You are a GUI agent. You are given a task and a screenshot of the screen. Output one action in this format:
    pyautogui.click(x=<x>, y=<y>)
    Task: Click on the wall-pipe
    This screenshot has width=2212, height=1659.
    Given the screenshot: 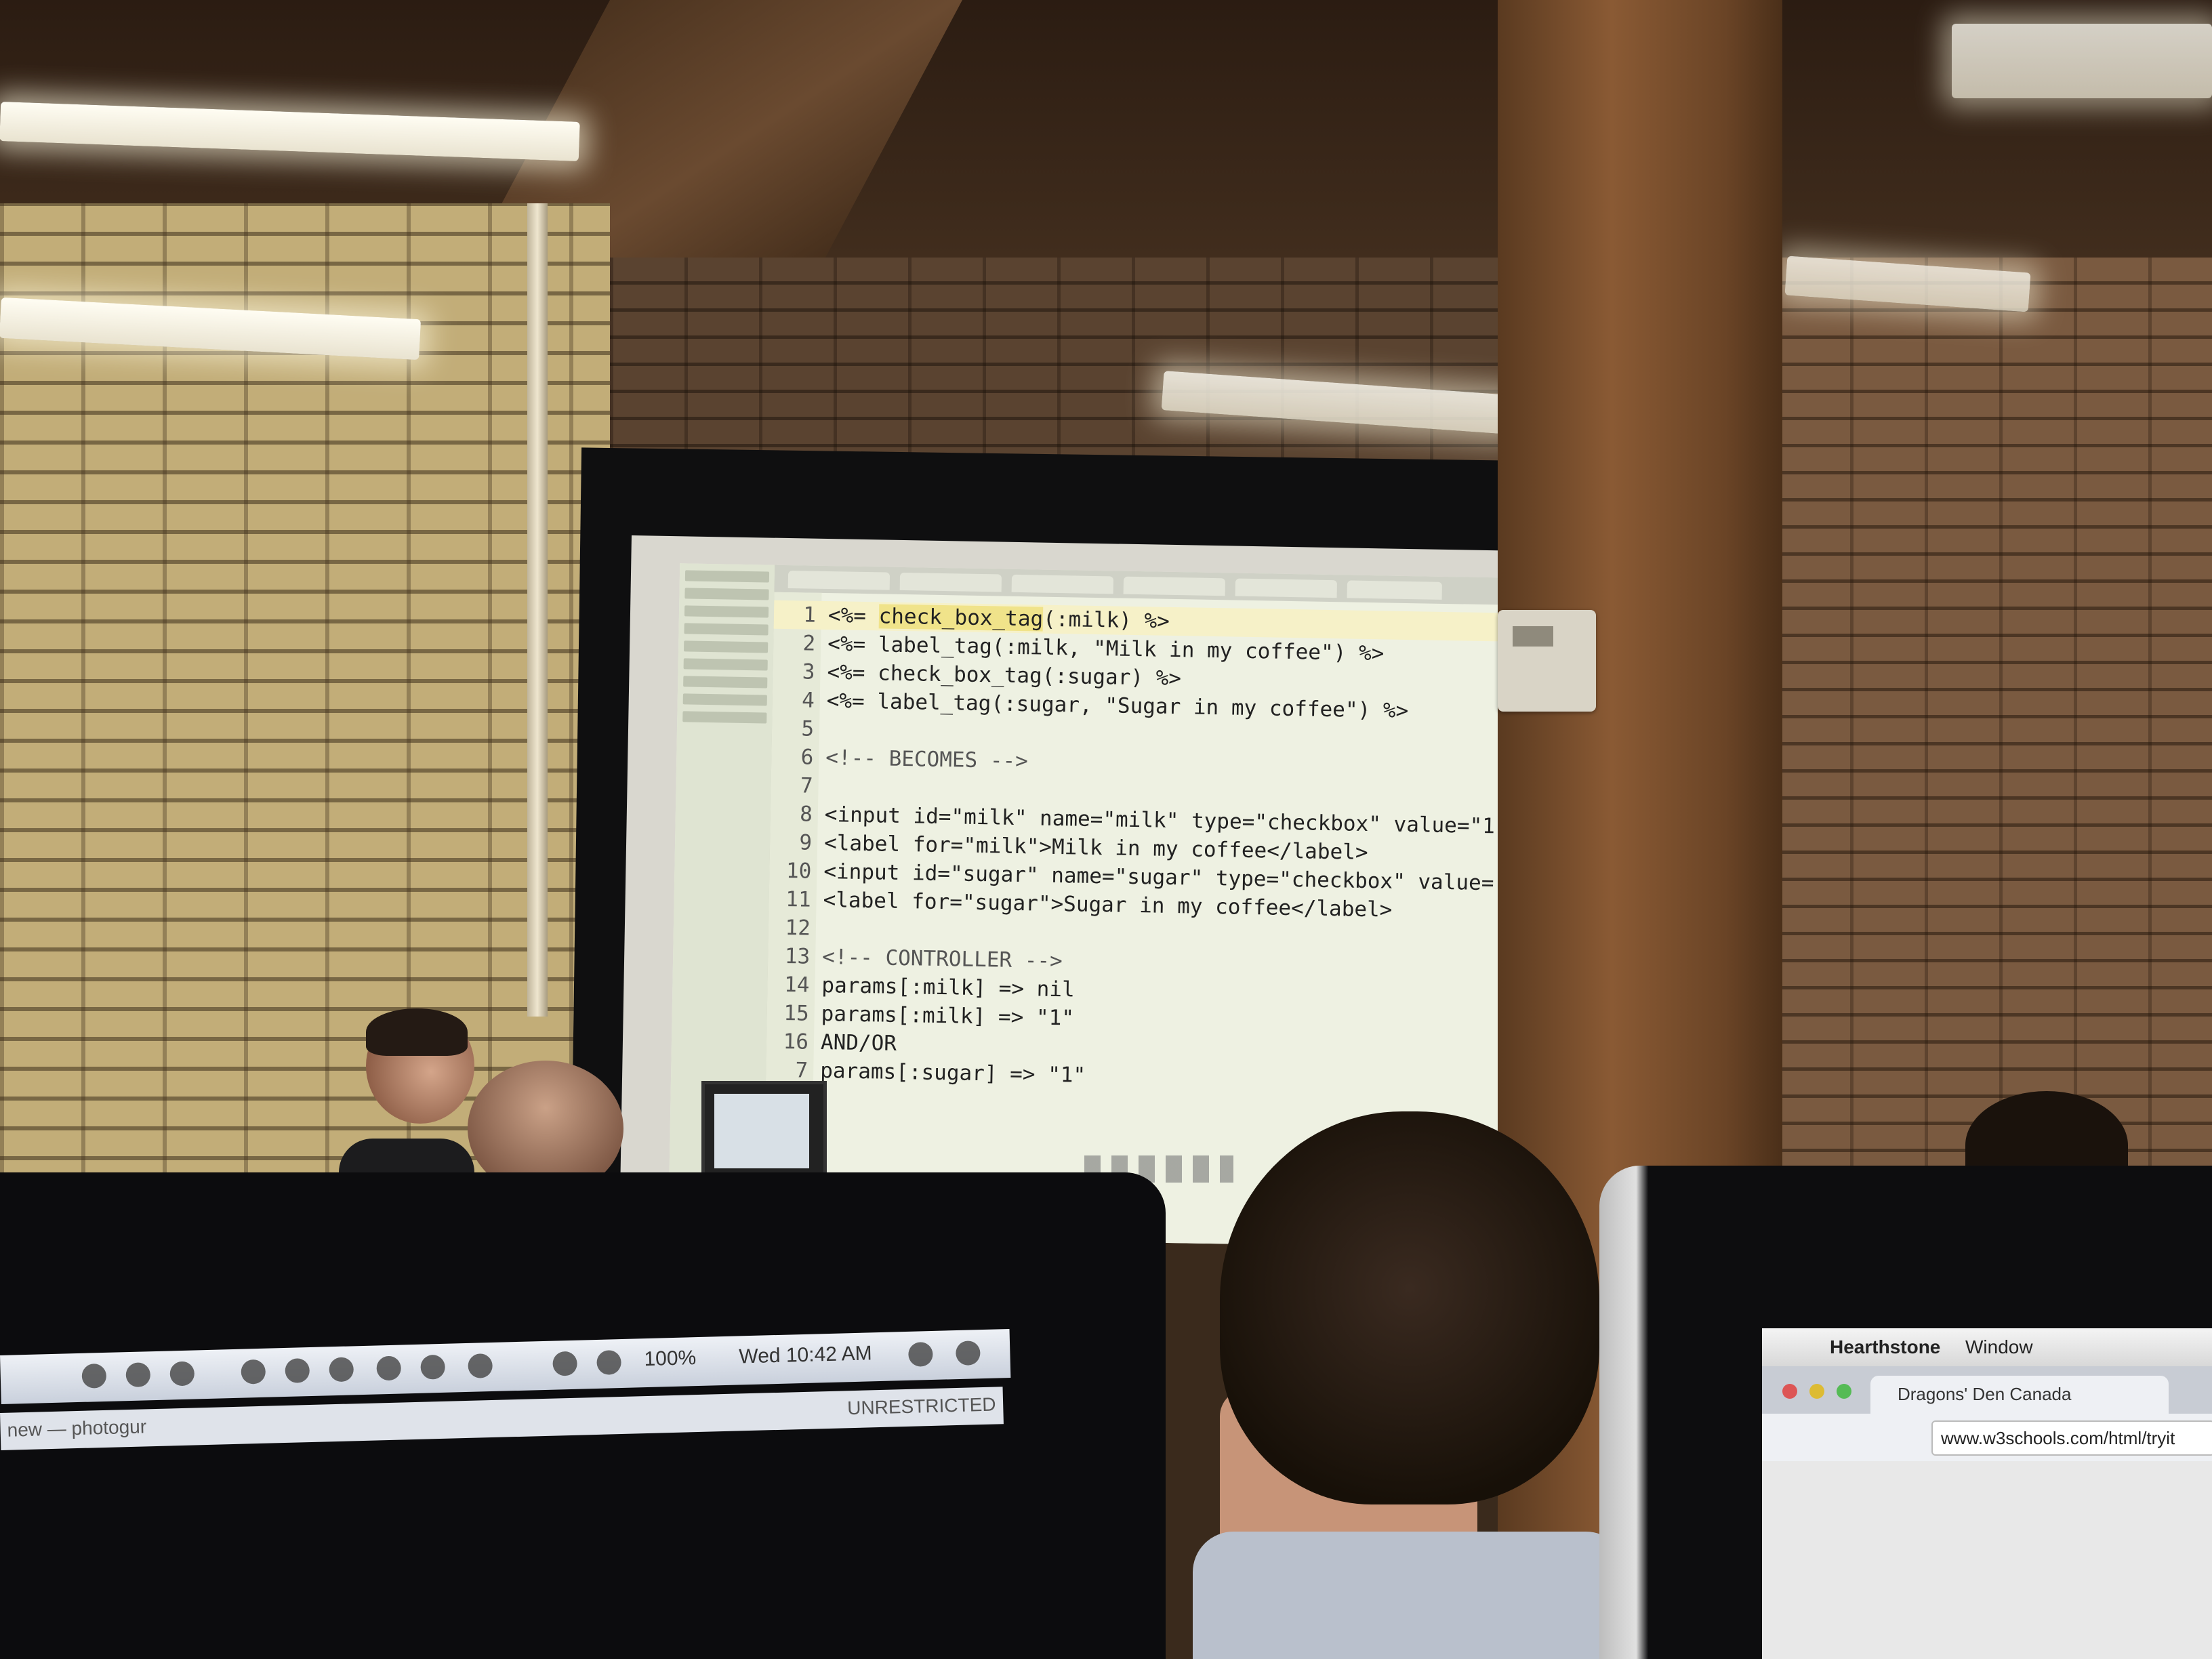 What is the action you would take?
    pyautogui.click(x=537, y=610)
    